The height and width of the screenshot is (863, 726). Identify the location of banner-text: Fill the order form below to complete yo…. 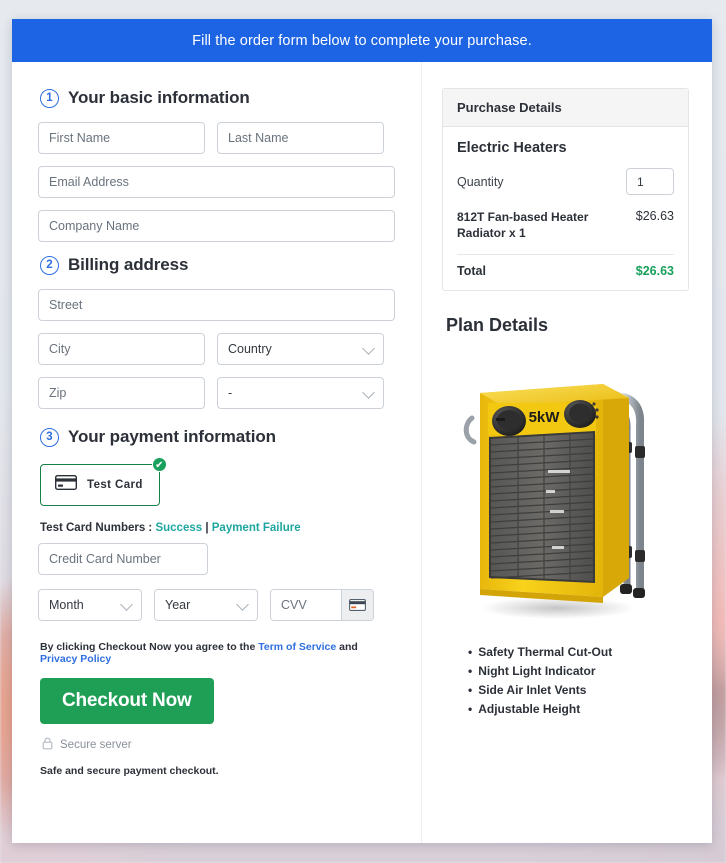
(362, 40).